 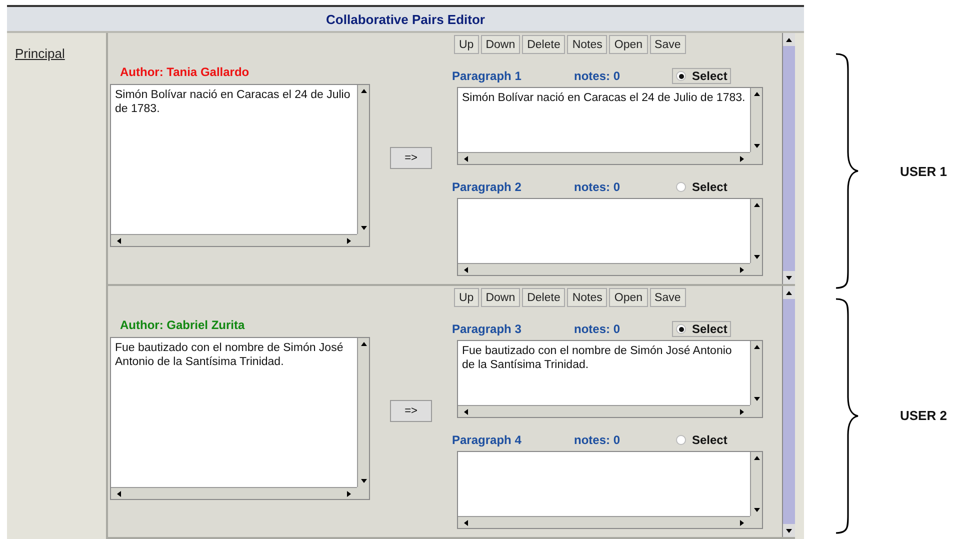 What do you see at coordinates (405, 19) in the screenshot?
I see `window-title: Collaborative Pairs Editor` at bounding box center [405, 19].